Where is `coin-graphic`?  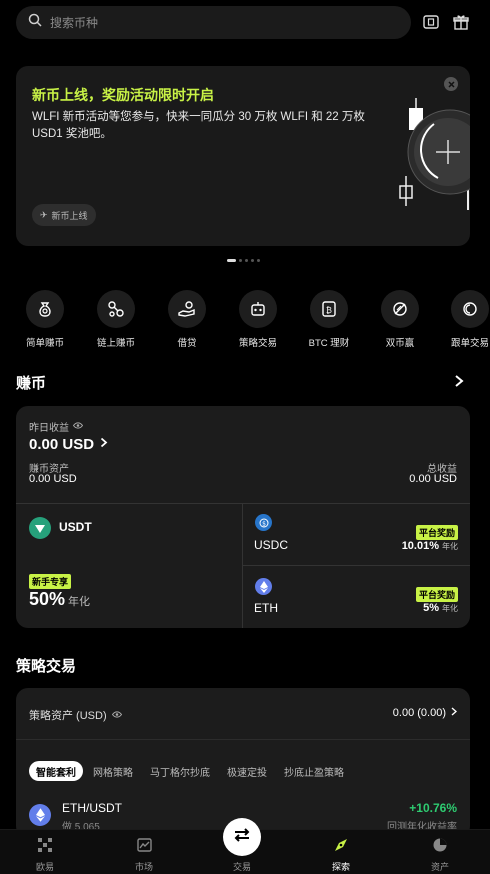 coin-graphic is located at coordinates (434, 154).